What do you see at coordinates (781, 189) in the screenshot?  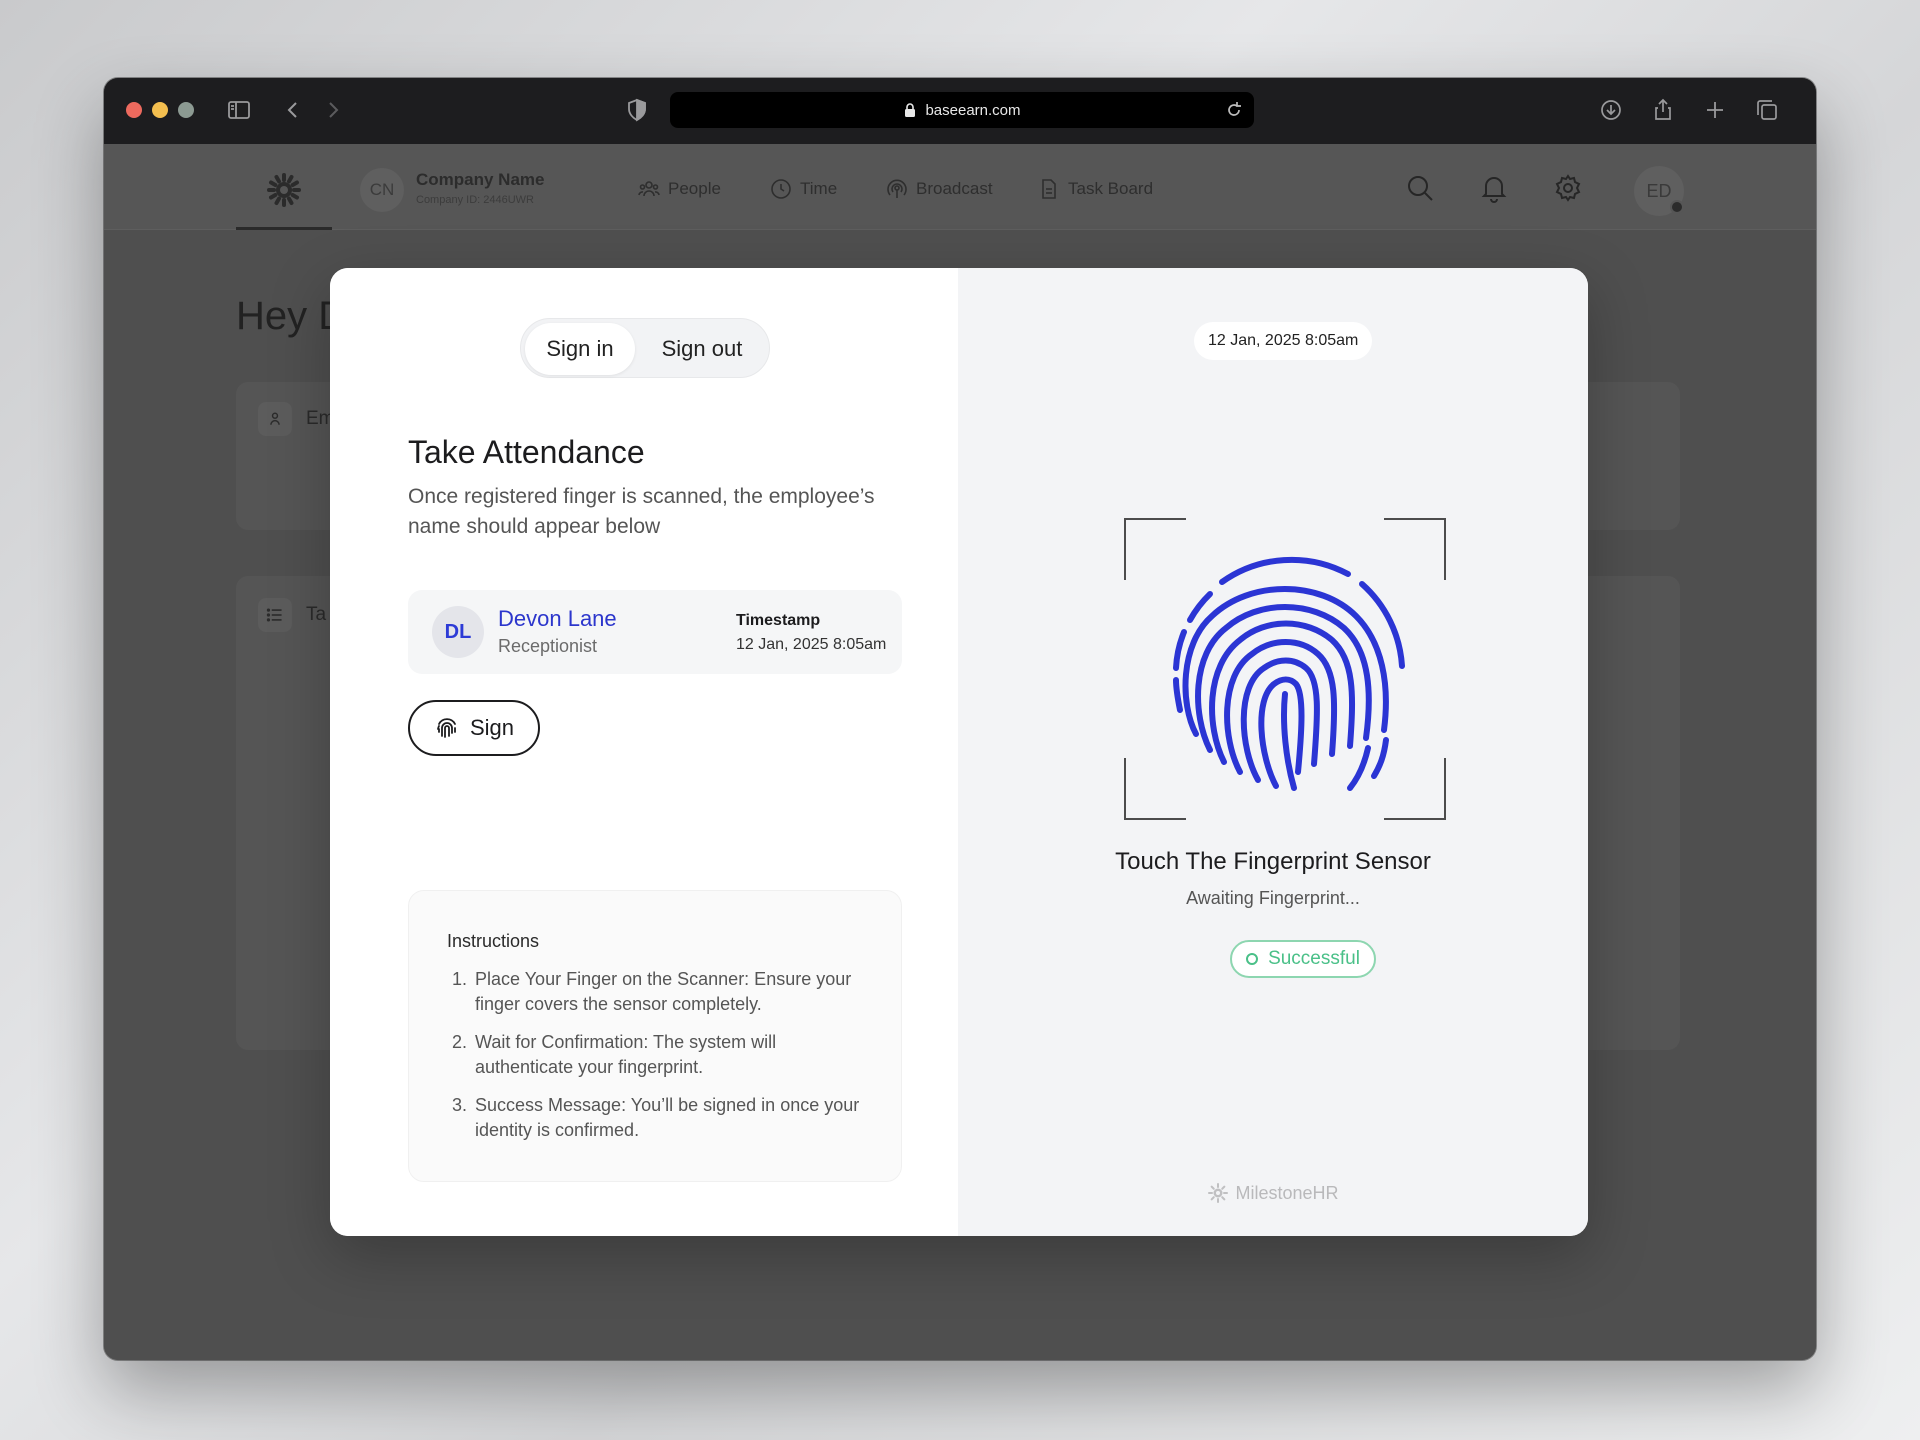 I see `clock-icon` at bounding box center [781, 189].